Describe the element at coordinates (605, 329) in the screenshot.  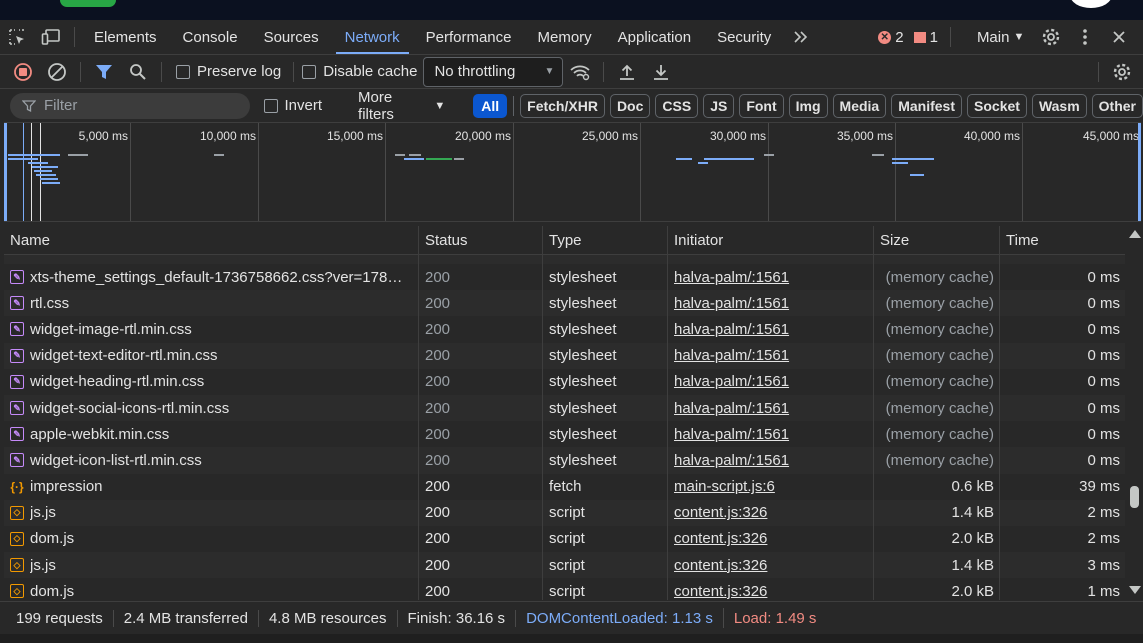
I see `cell-type: stylesheet` at that location.